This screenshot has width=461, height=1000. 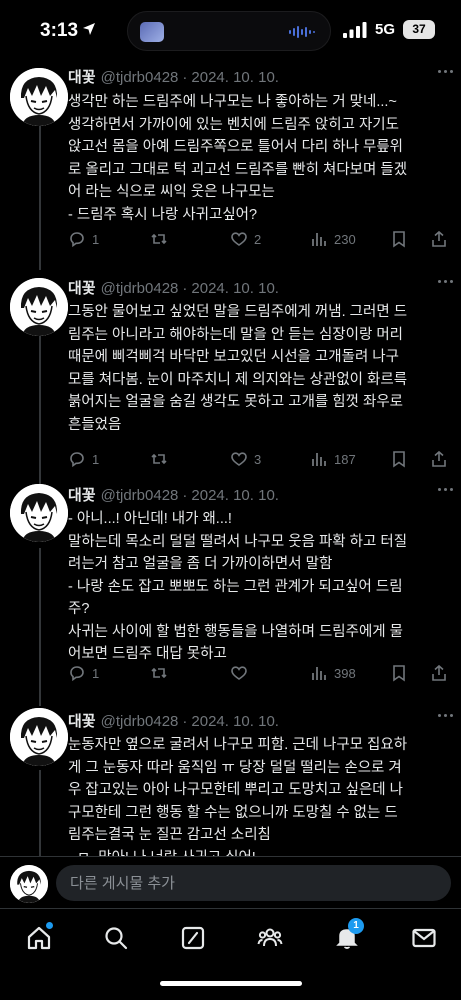 What do you see at coordinates (236, 334) in the screenshot?
I see `post-text-line: 림주는 아니라고 해야하는데 말을 안 듣는 심장이랑 머리` at bounding box center [236, 334].